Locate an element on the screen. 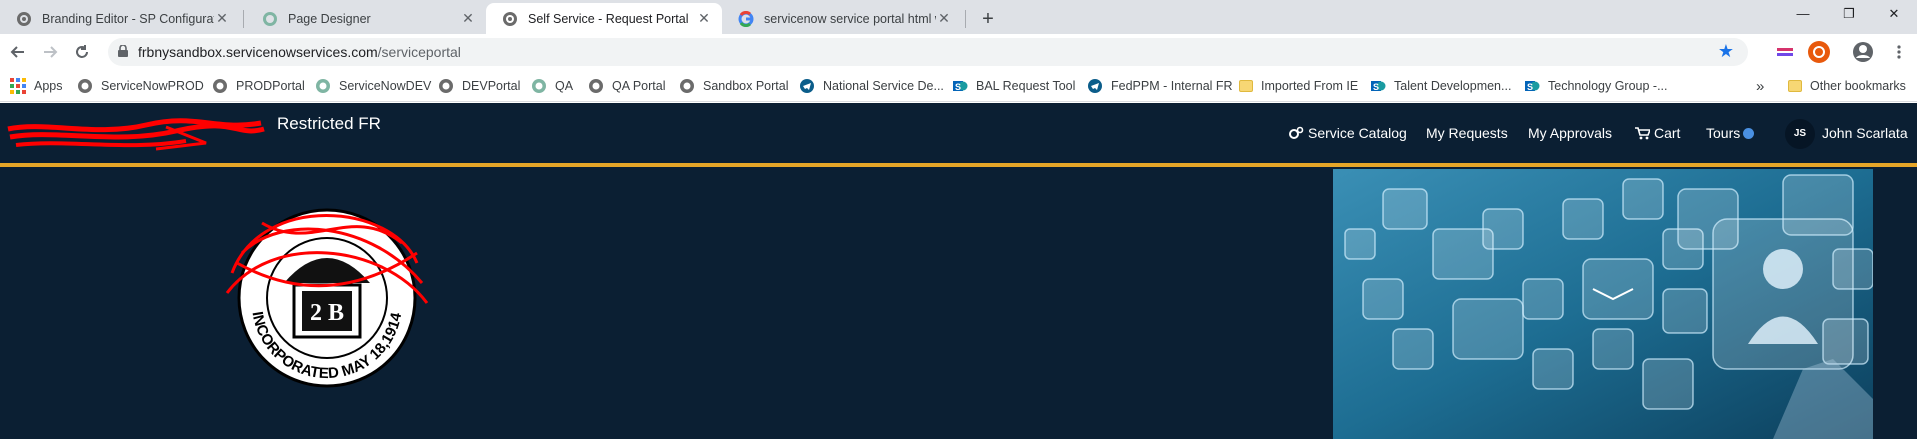 Image resolution: width=1917 pixels, height=439 pixels. tab-page-designer: Page Designer ✕ is located at coordinates (366, 18).